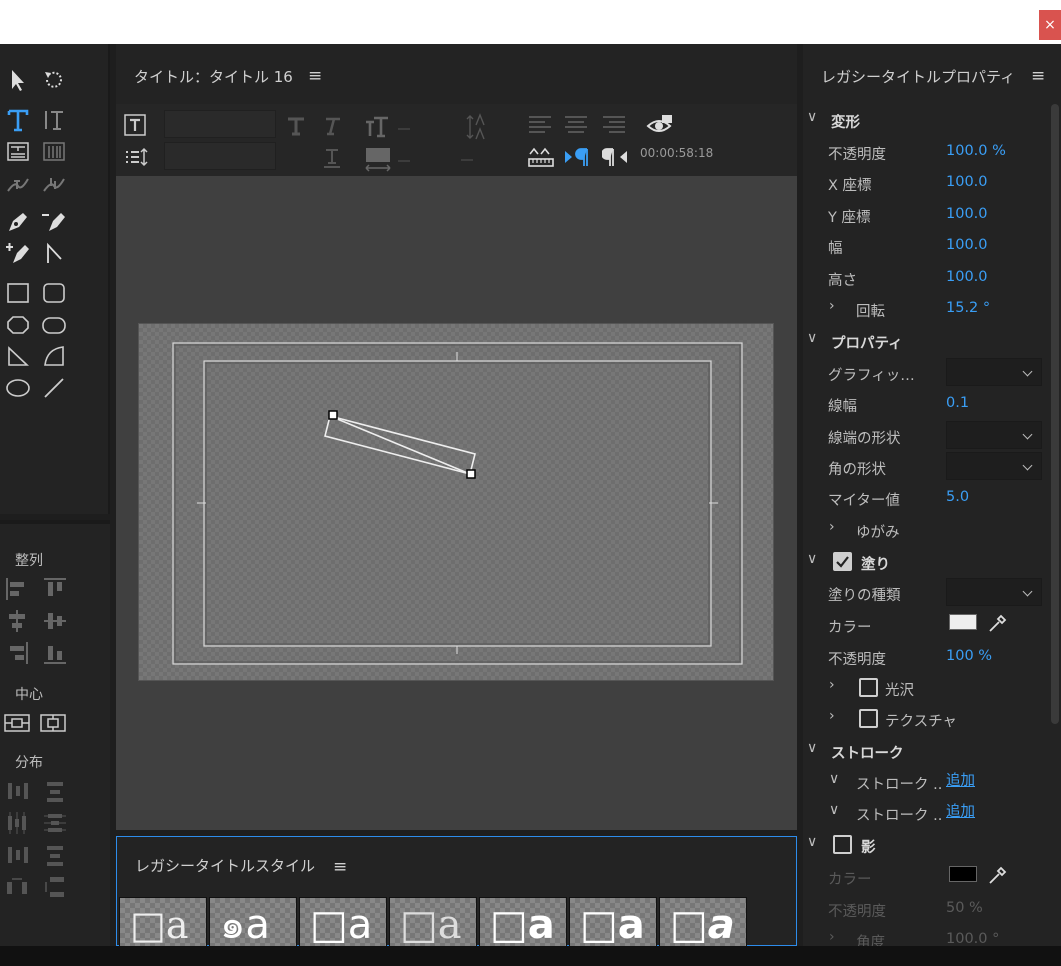  I want to click on styles-tab: レガシータイトルスタイル, so click(225, 865).